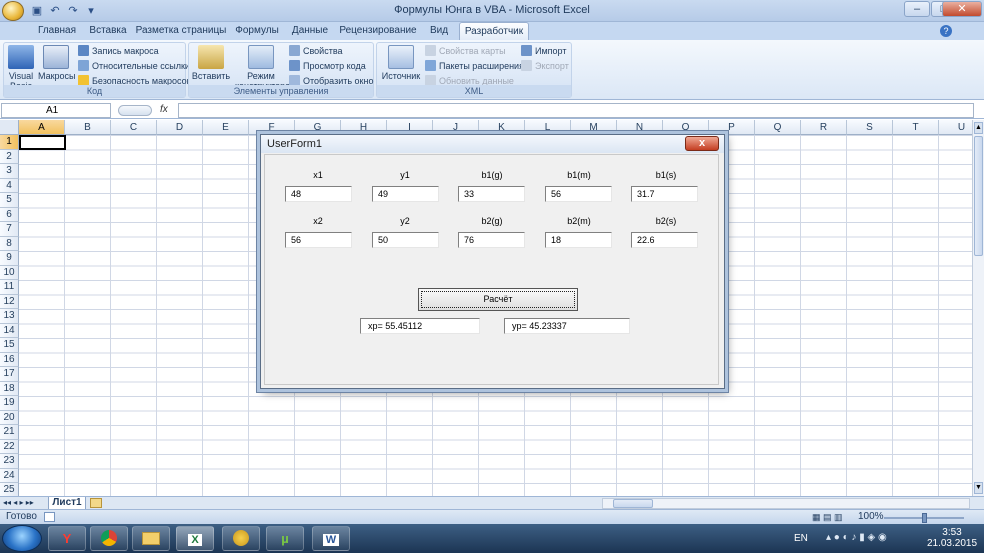 Image resolution: width=984 pixels, height=553 pixels. What do you see at coordinates (164, 109) in the screenshot?
I see `insert-function-icon: fx` at bounding box center [164, 109].